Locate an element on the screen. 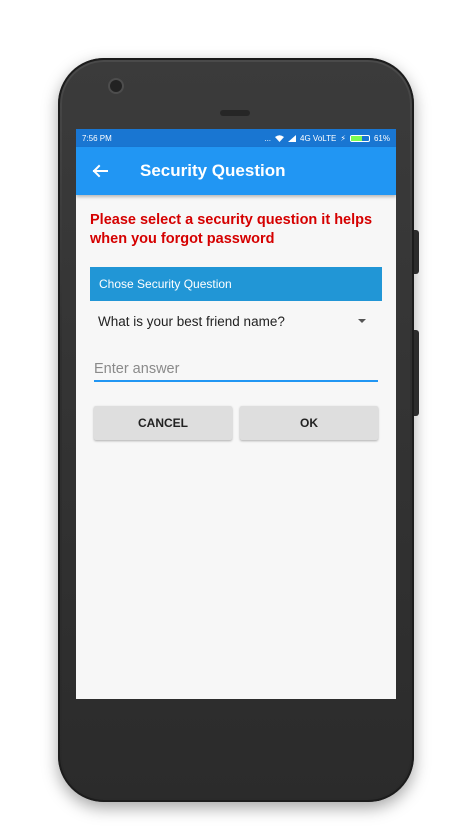 The height and width of the screenshot is (840, 474). security-question-spinner: What is your best friend name? is located at coordinates (236, 321).